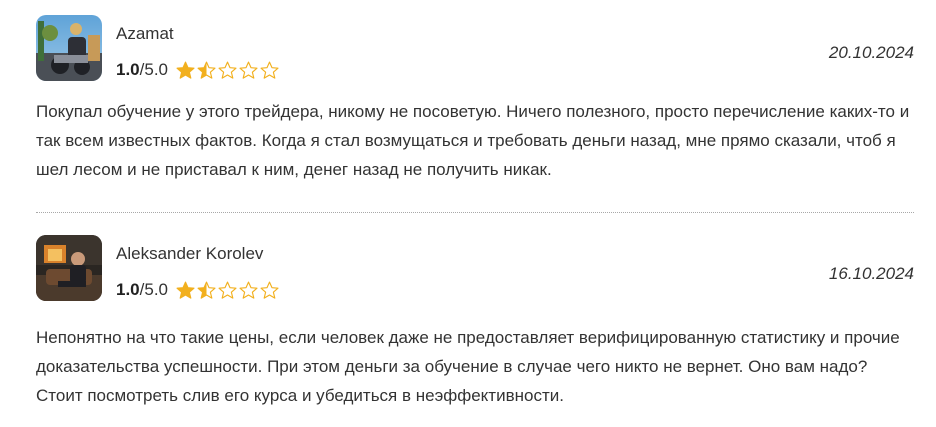 This screenshot has height=427, width=936. Describe the element at coordinates (871, 52) in the screenshot. I see `review-date: 20.10.2024` at that location.